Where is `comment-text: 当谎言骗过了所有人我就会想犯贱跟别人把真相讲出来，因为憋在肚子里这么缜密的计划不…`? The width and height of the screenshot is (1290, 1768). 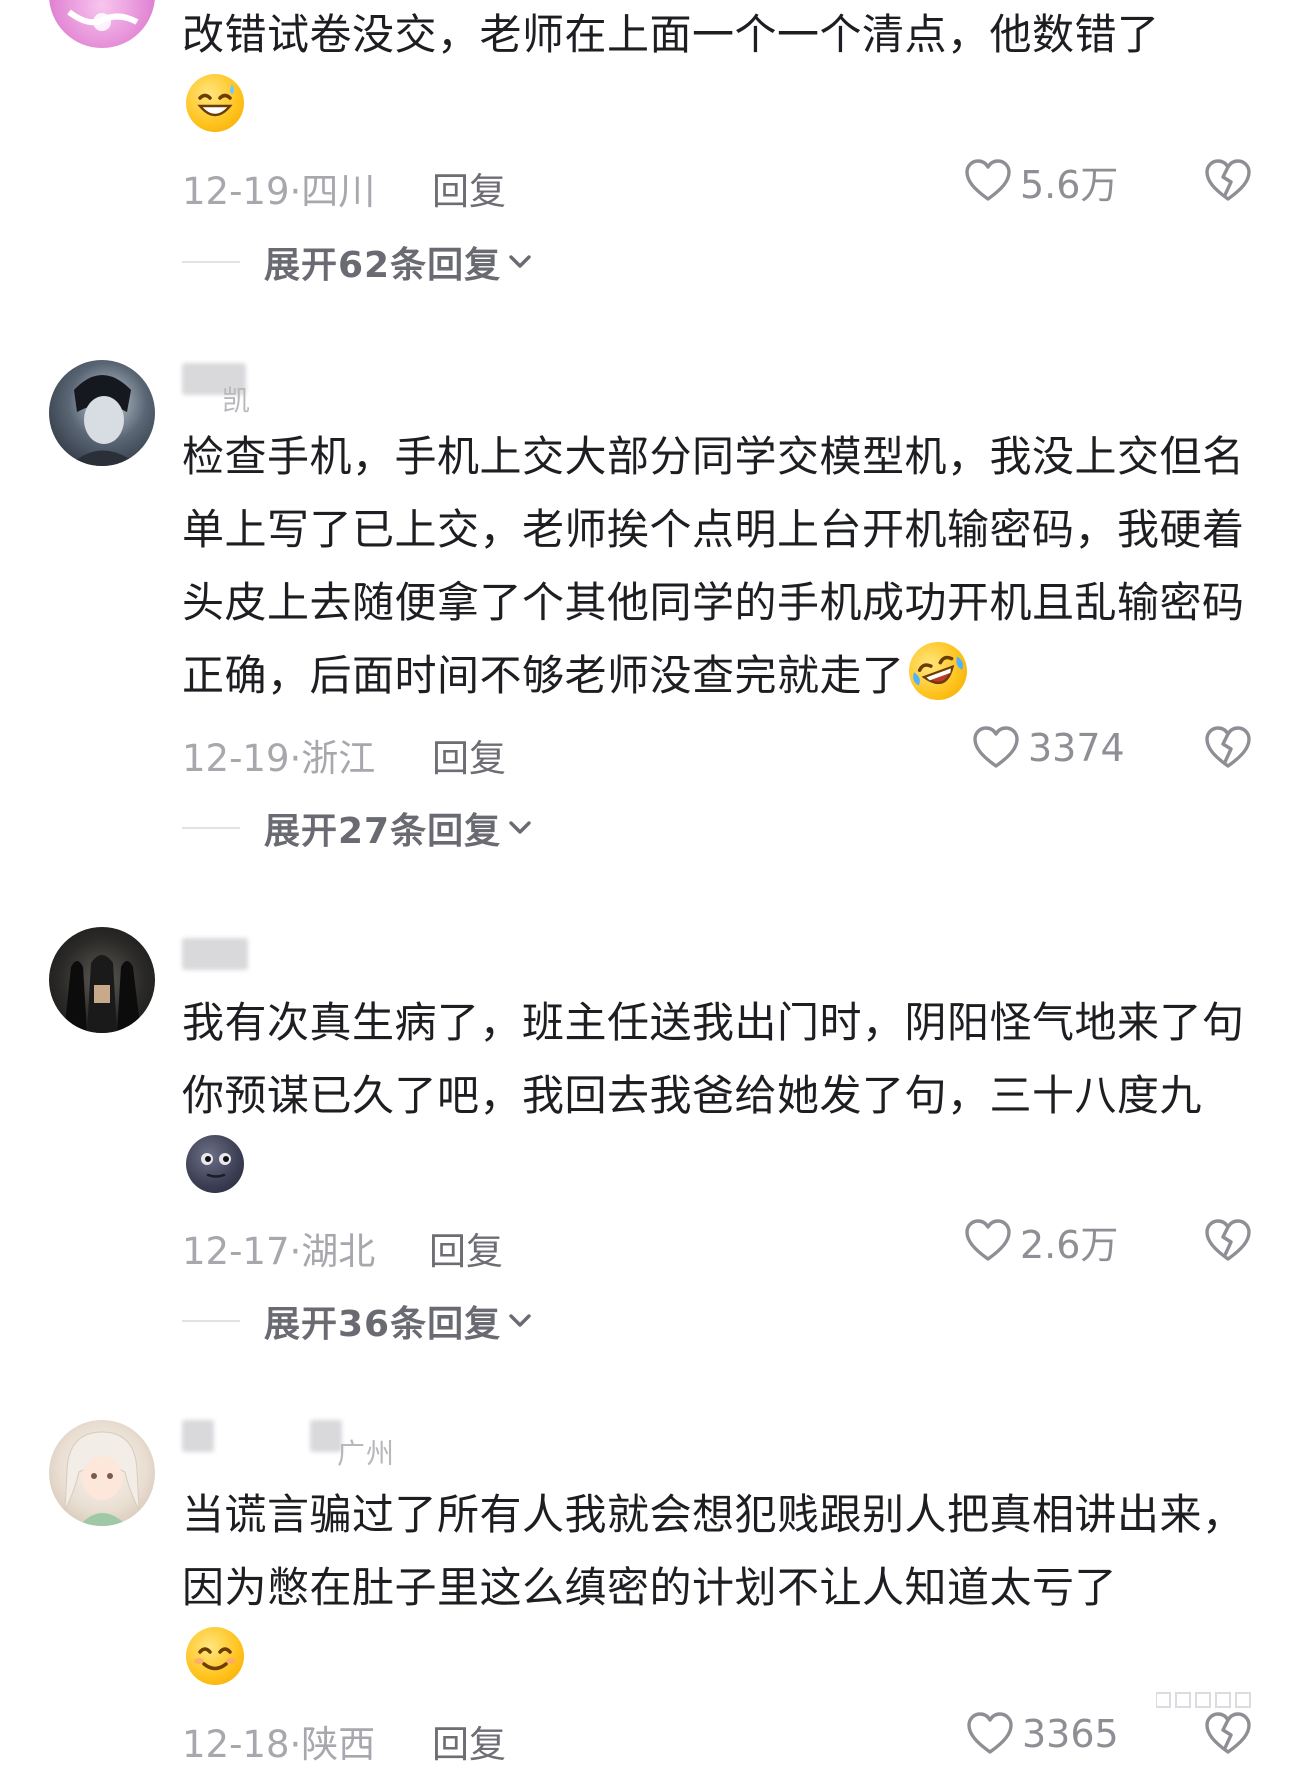
comment-text: 当谎言骗过了所有人我就会想犯贱跟别人把真相讲出来，因为憋在肚子里这么缜密的计划不… is located at coordinates (717, 1587).